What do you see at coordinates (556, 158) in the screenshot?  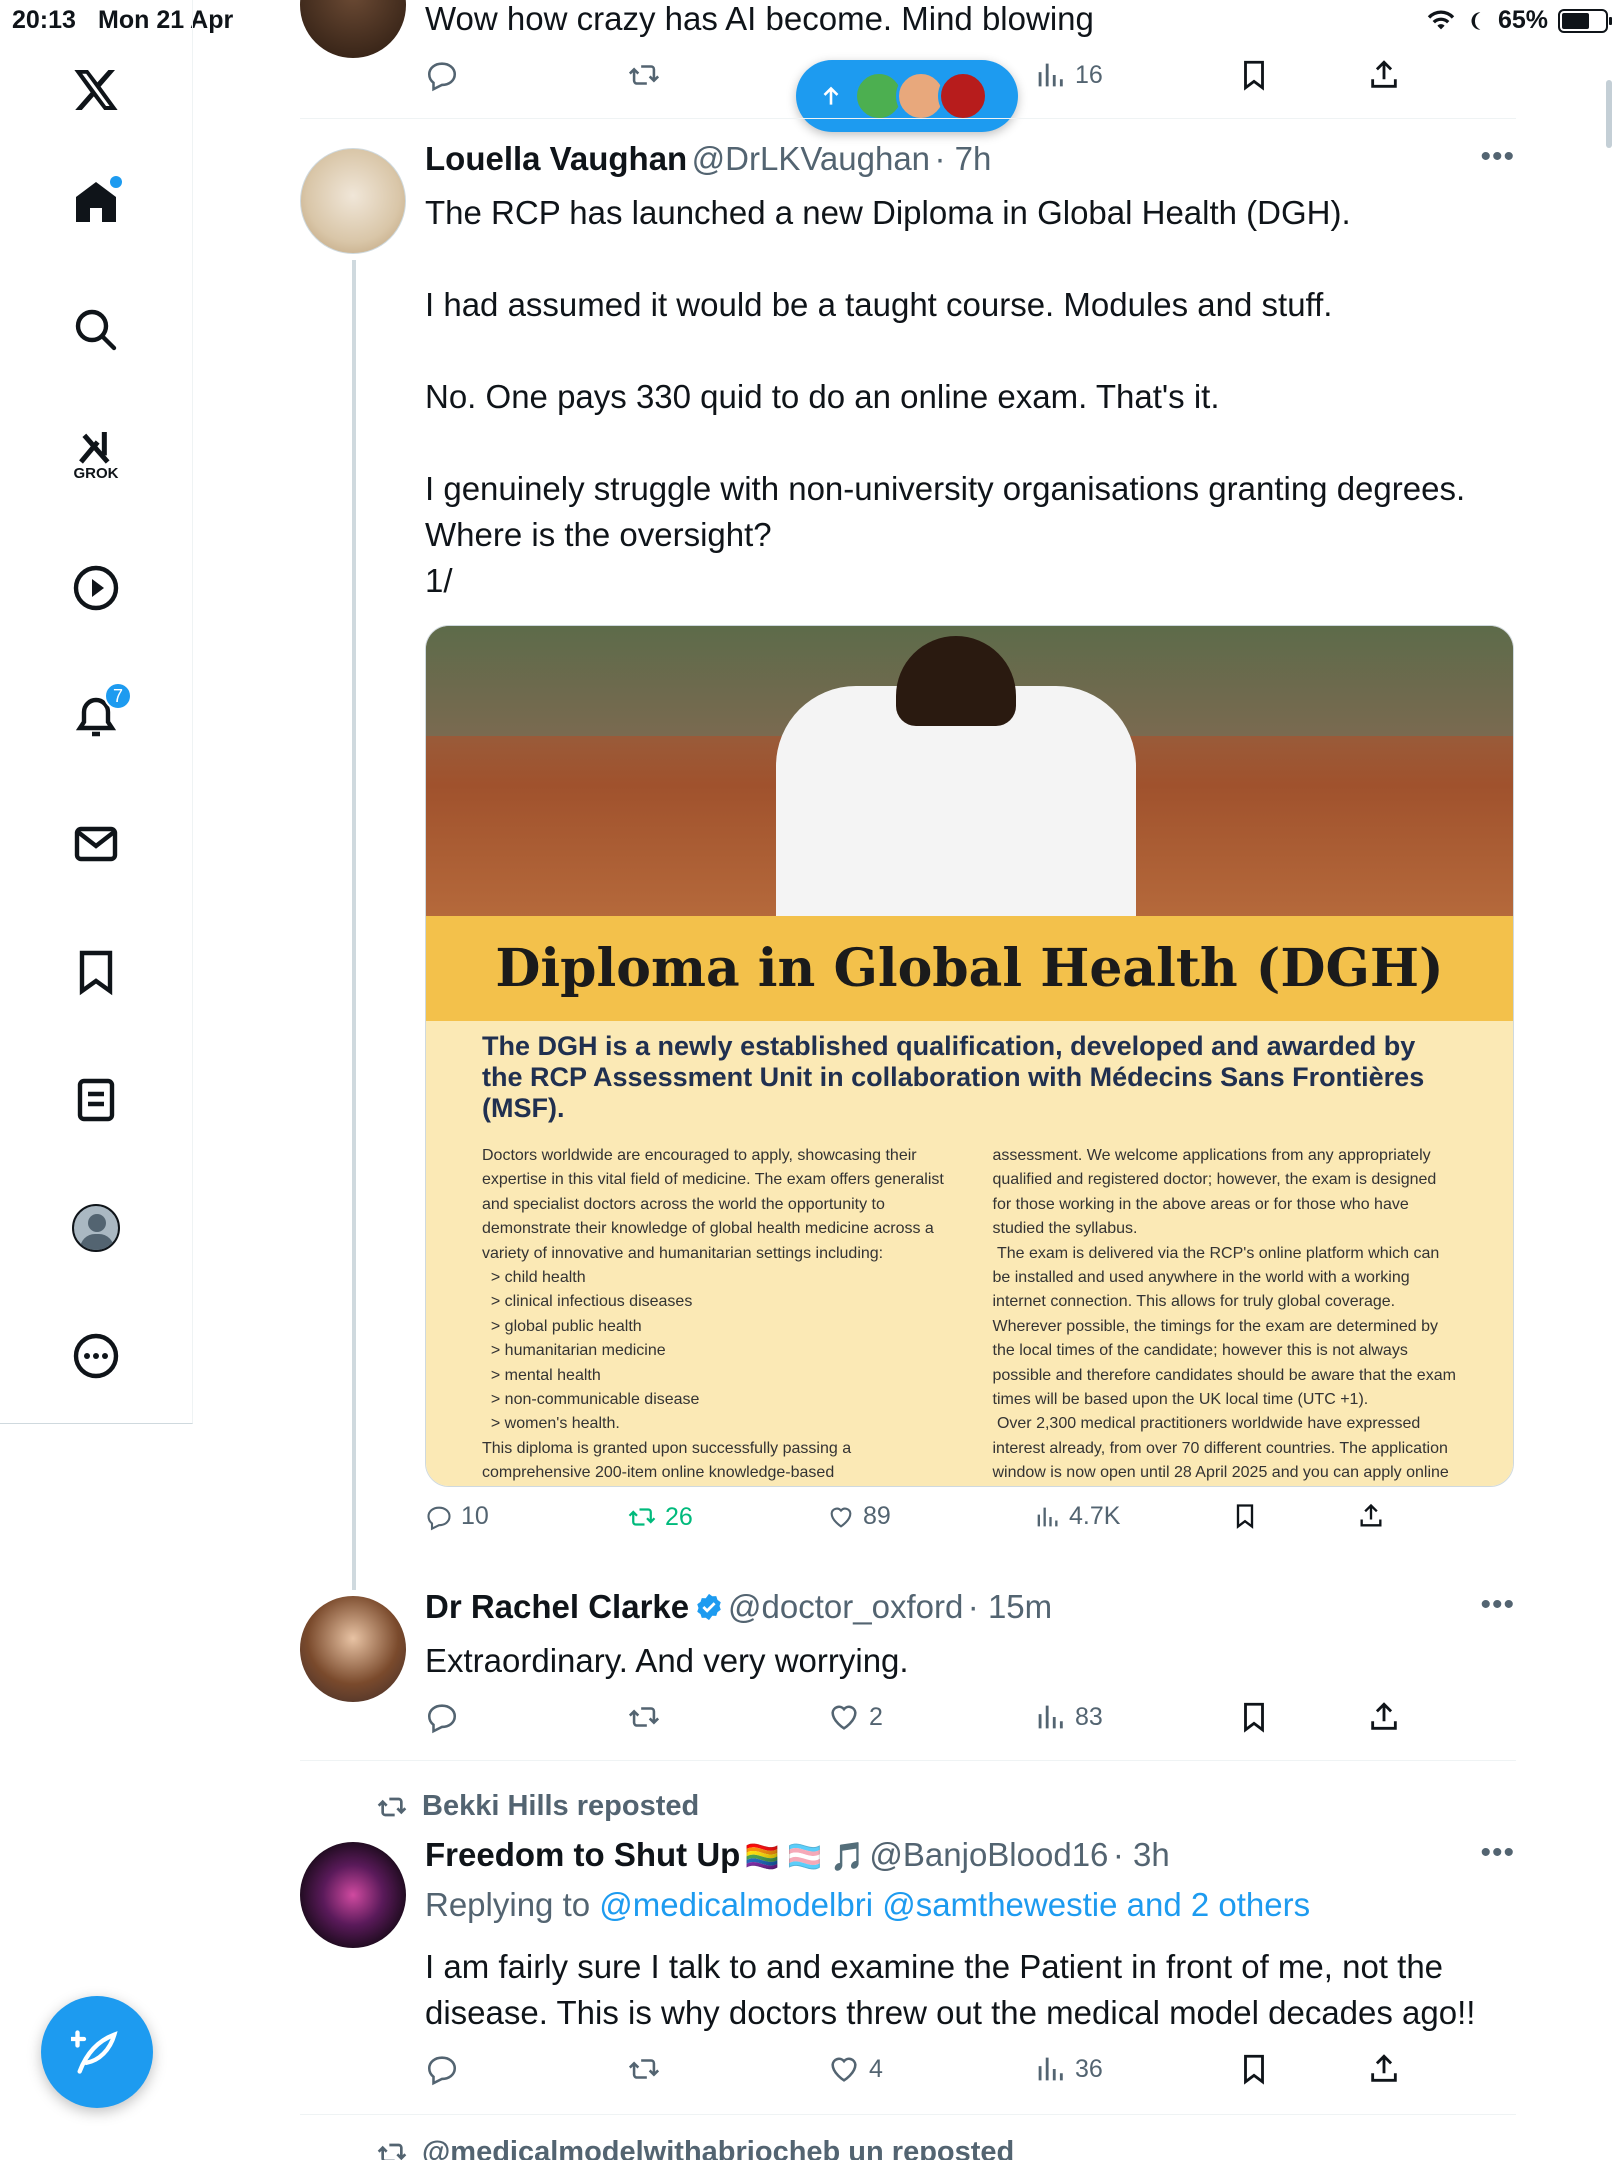 I see `tweet1-name: Louella Vaughan` at bounding box center [556, 158].